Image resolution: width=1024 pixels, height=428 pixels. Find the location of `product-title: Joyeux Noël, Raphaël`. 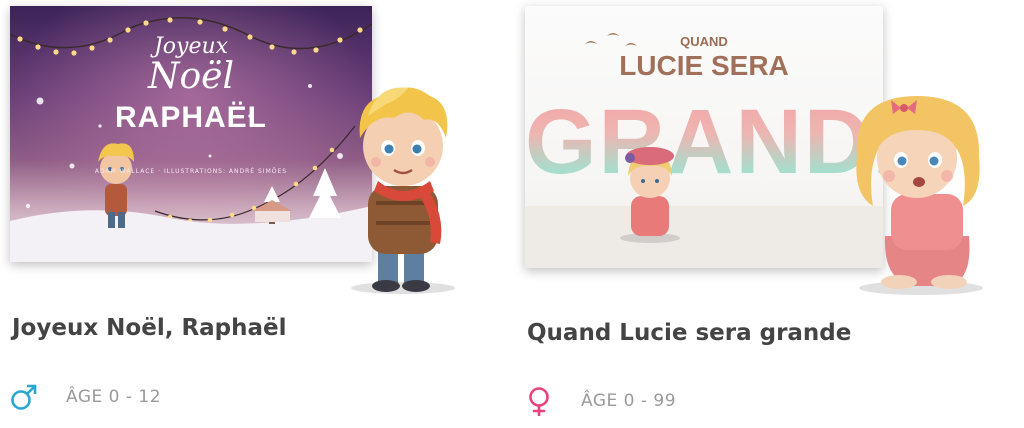

product-title: Joyeux Noël, Raphaël is located at coordinates (149, 328).